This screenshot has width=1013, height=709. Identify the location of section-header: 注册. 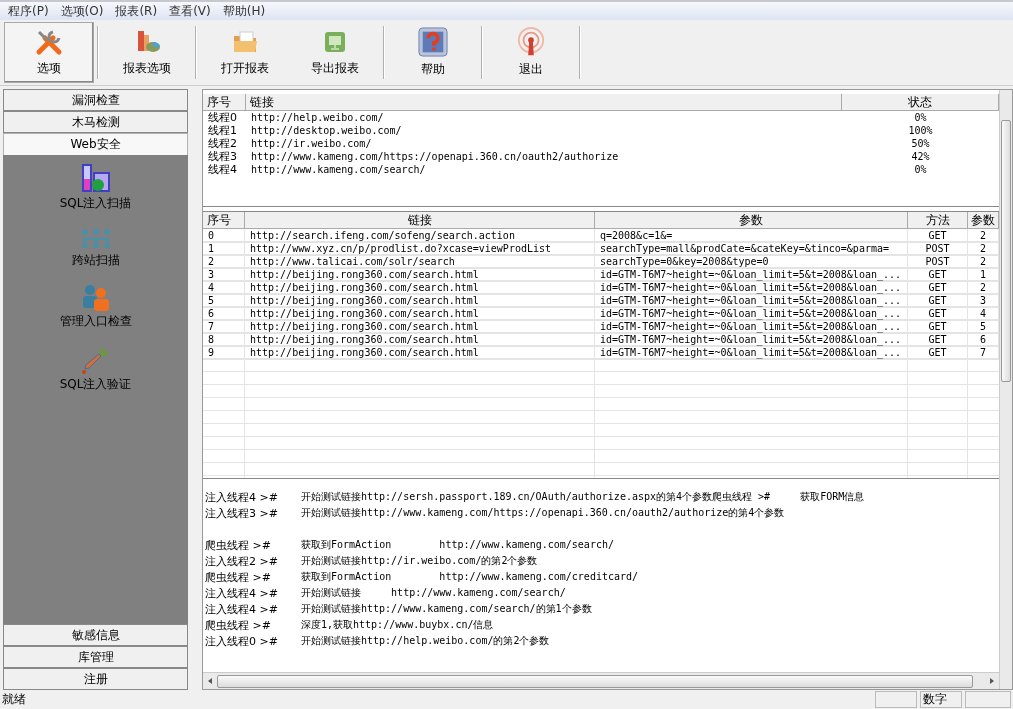
(95, 679).